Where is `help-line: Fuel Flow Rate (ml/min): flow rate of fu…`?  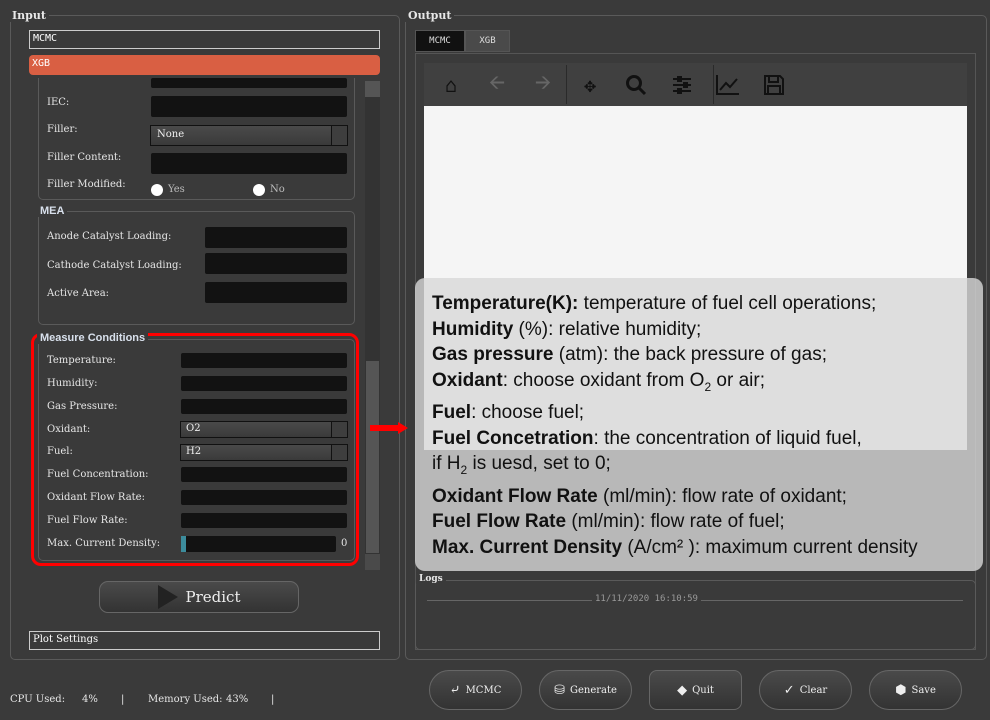
help-line: Fuel Flow Rate (ml/min): flow rate of fu… is located at coordinates (608, 522).